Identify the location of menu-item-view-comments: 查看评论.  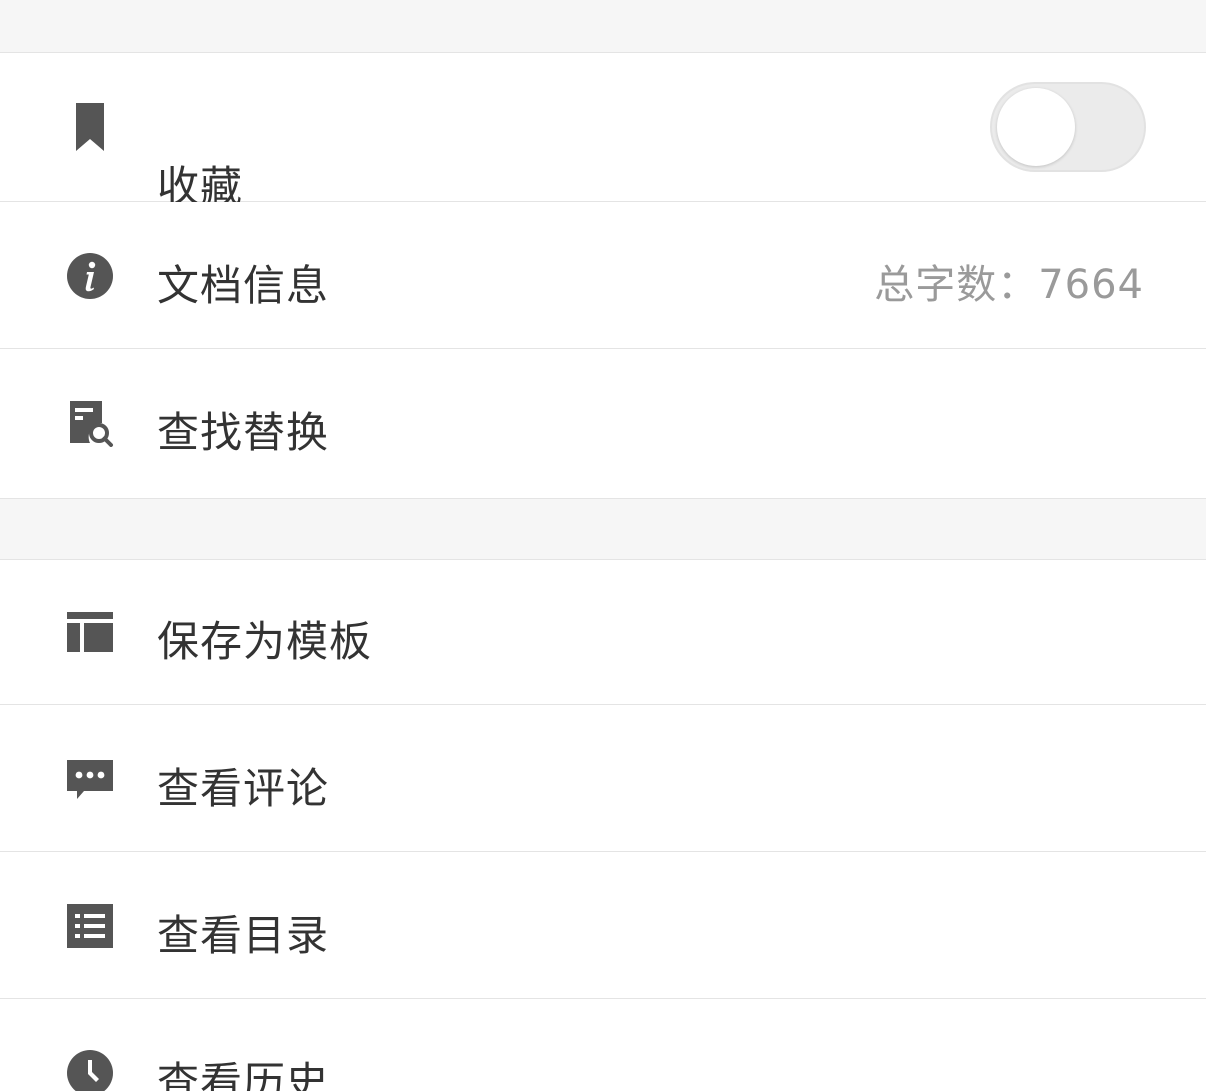
(603, 778).